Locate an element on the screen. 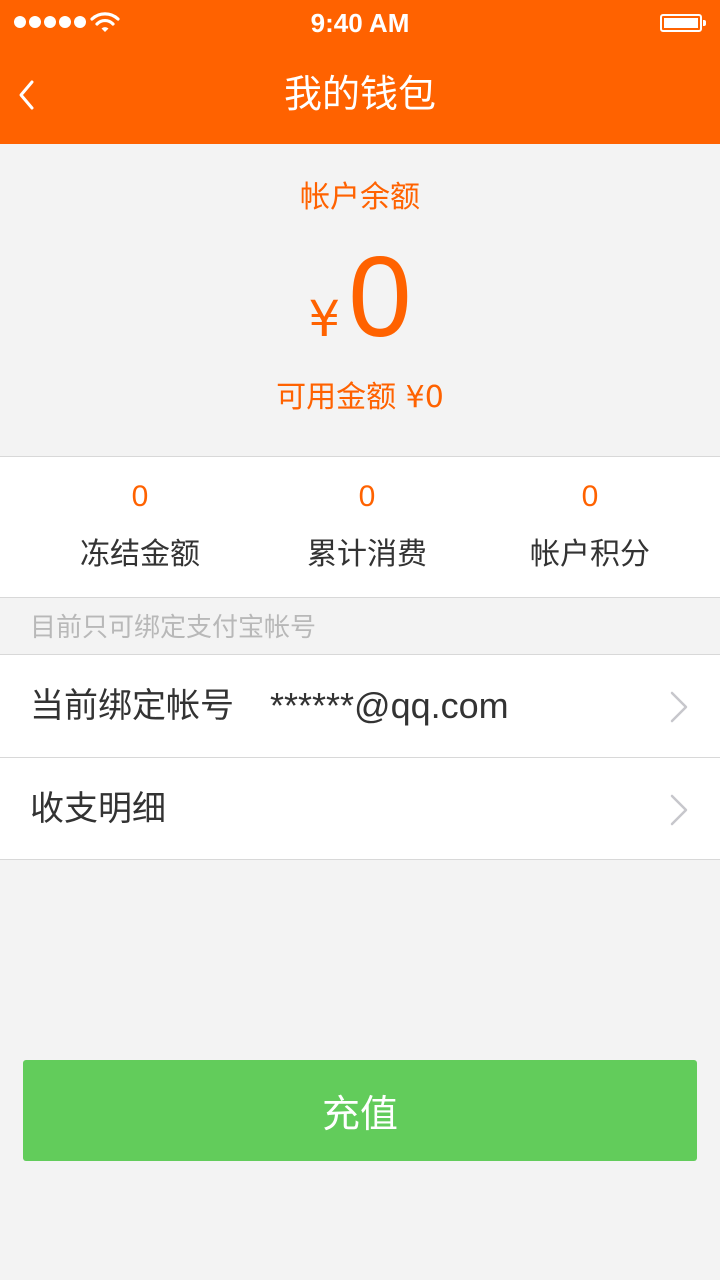  balance-amount: ¥0 is located at coordinates (360, 298).